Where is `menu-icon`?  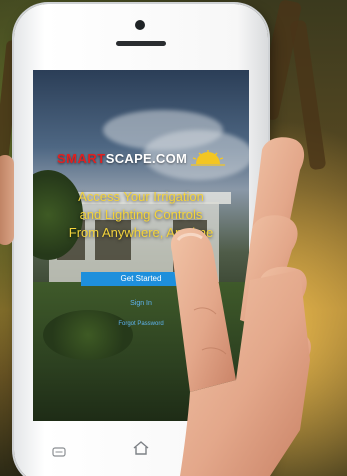
menu-icon is located at coordinates (59, 453).